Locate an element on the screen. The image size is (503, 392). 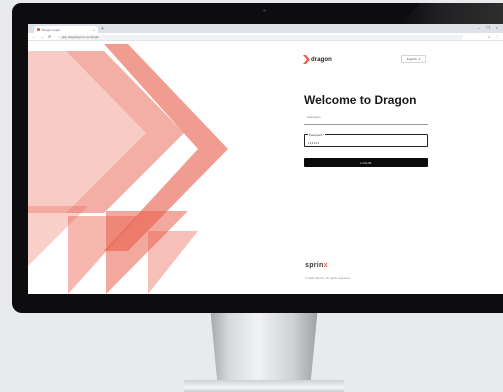
copyright-text: © 2021 Sprinx. All rights reserved. is located at coordinates (328, 278).